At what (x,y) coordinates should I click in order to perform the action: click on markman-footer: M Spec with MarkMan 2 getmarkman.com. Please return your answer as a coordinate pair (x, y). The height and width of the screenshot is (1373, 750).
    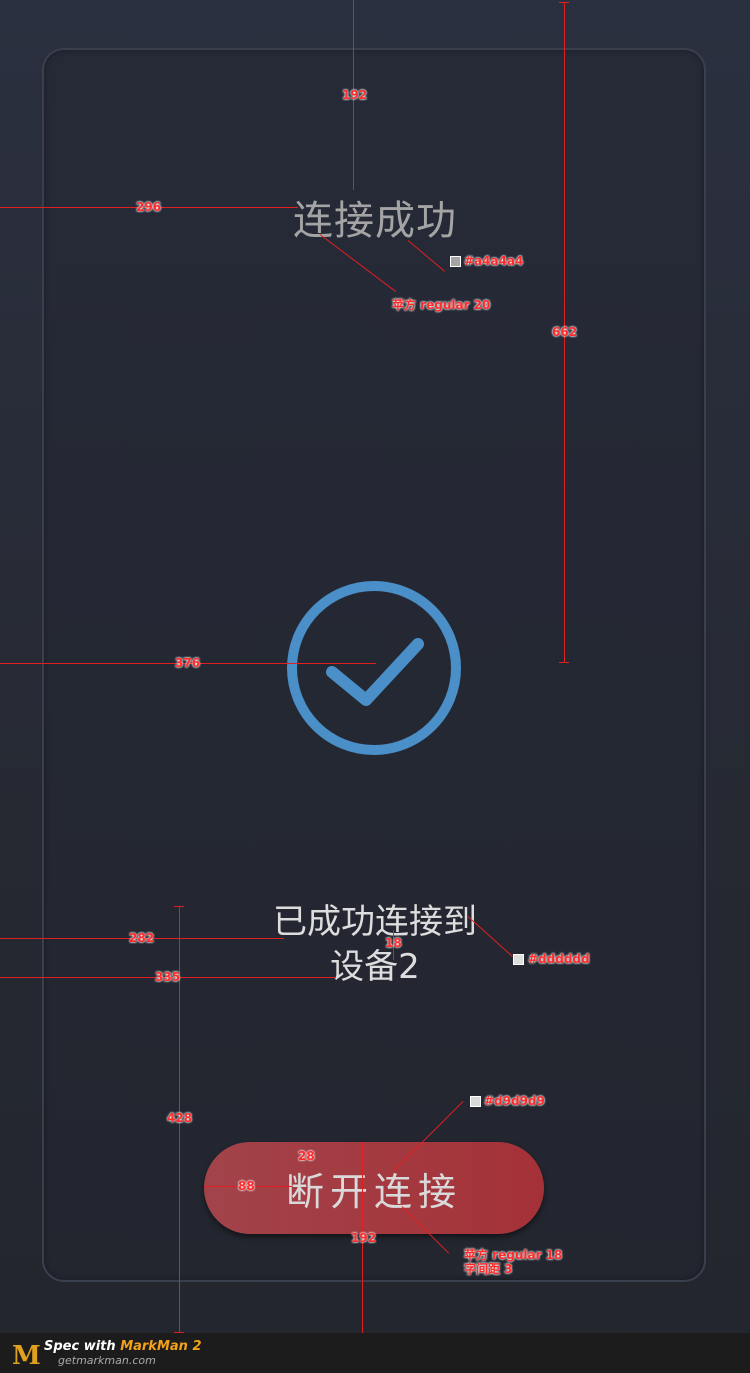
    Looking at the image, I should click on (375, 1353).